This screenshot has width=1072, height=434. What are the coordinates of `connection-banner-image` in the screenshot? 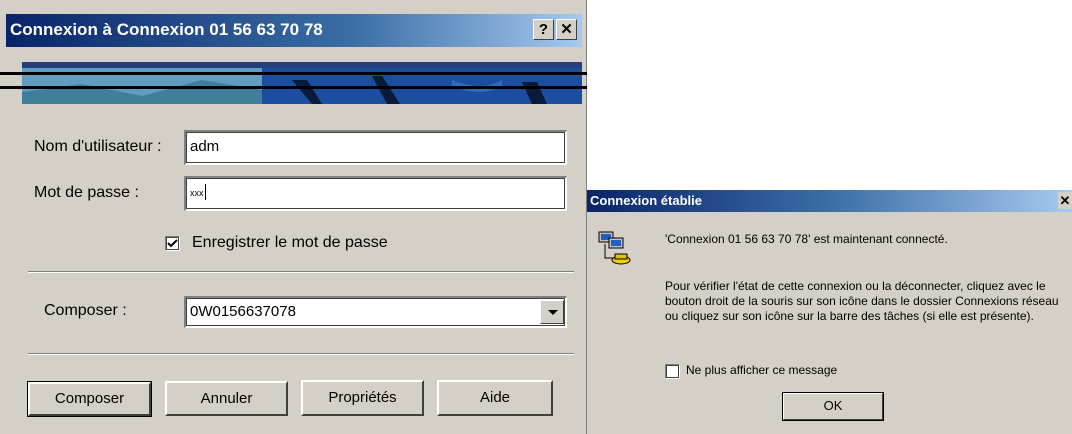 It's located at (302, 83).